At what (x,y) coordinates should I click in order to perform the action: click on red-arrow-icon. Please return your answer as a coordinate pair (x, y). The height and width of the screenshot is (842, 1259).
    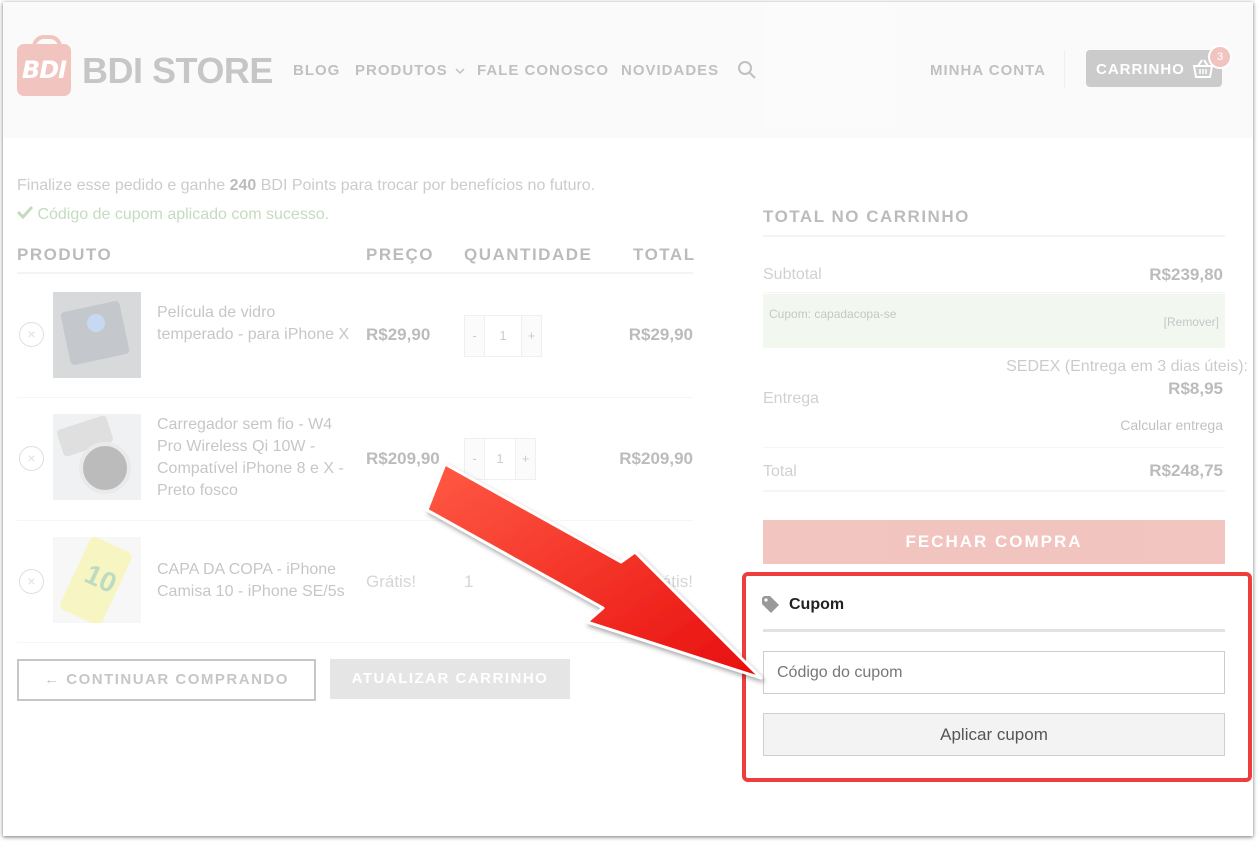
    Looking at the image, I should click on (594, 571).